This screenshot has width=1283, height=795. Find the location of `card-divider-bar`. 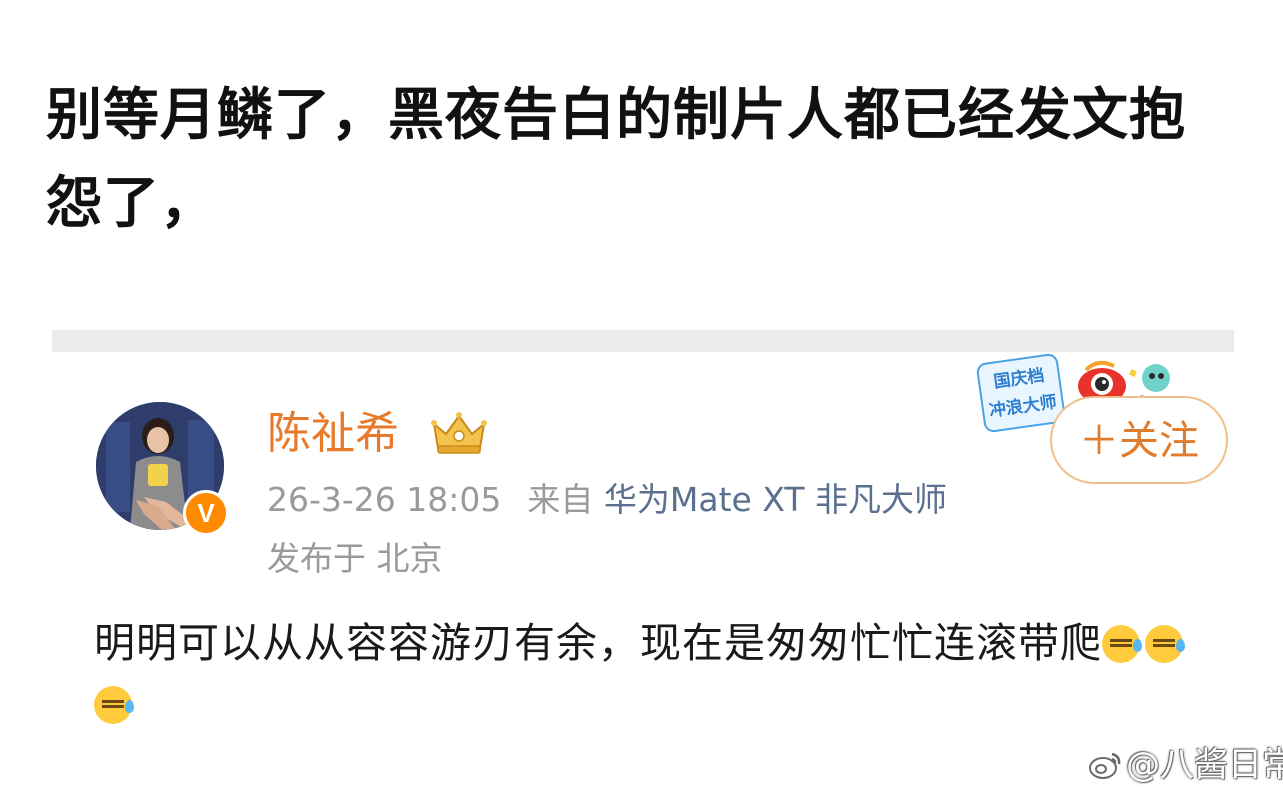

card-divider-bar is located at coordinates (643, 341).